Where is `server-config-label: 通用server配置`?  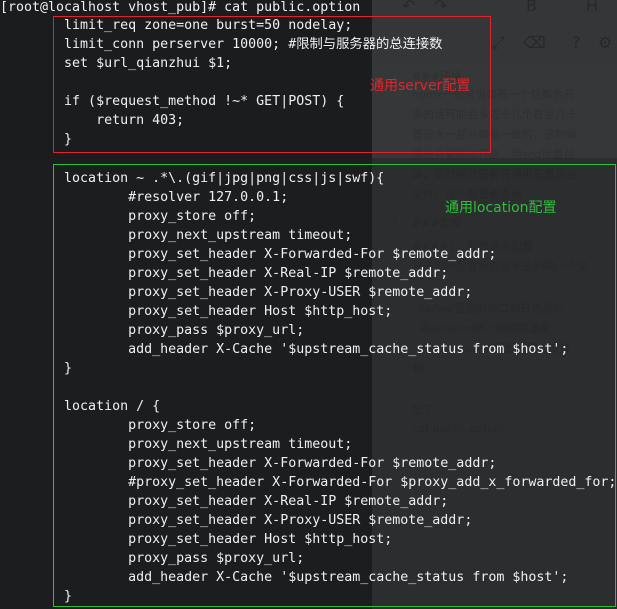
server-config-label: 通用server配置 is located at coordinates (420, 86).